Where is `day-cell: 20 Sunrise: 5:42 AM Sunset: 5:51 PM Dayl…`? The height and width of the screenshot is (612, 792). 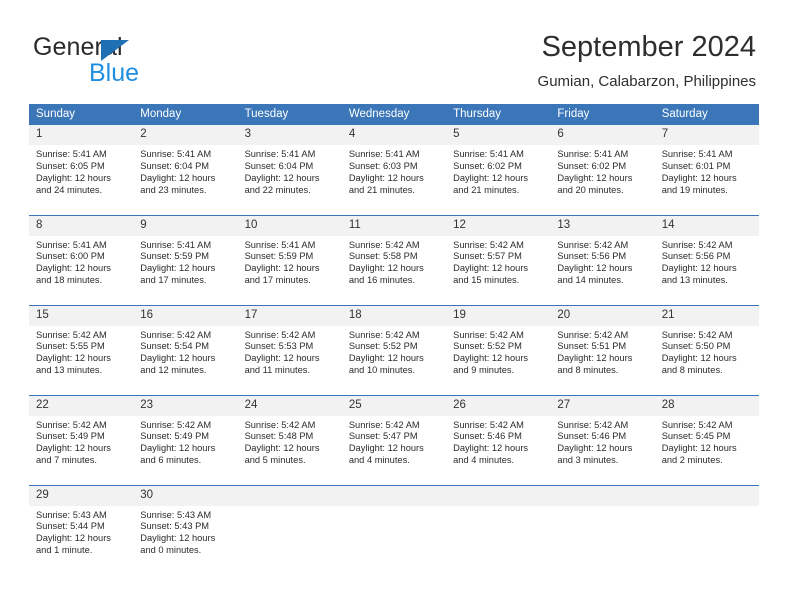 day-cell: 20 Sunrise: 5:42 AM Sunset: 5:51 PM Dayl… is located at coordinates (602, 349).